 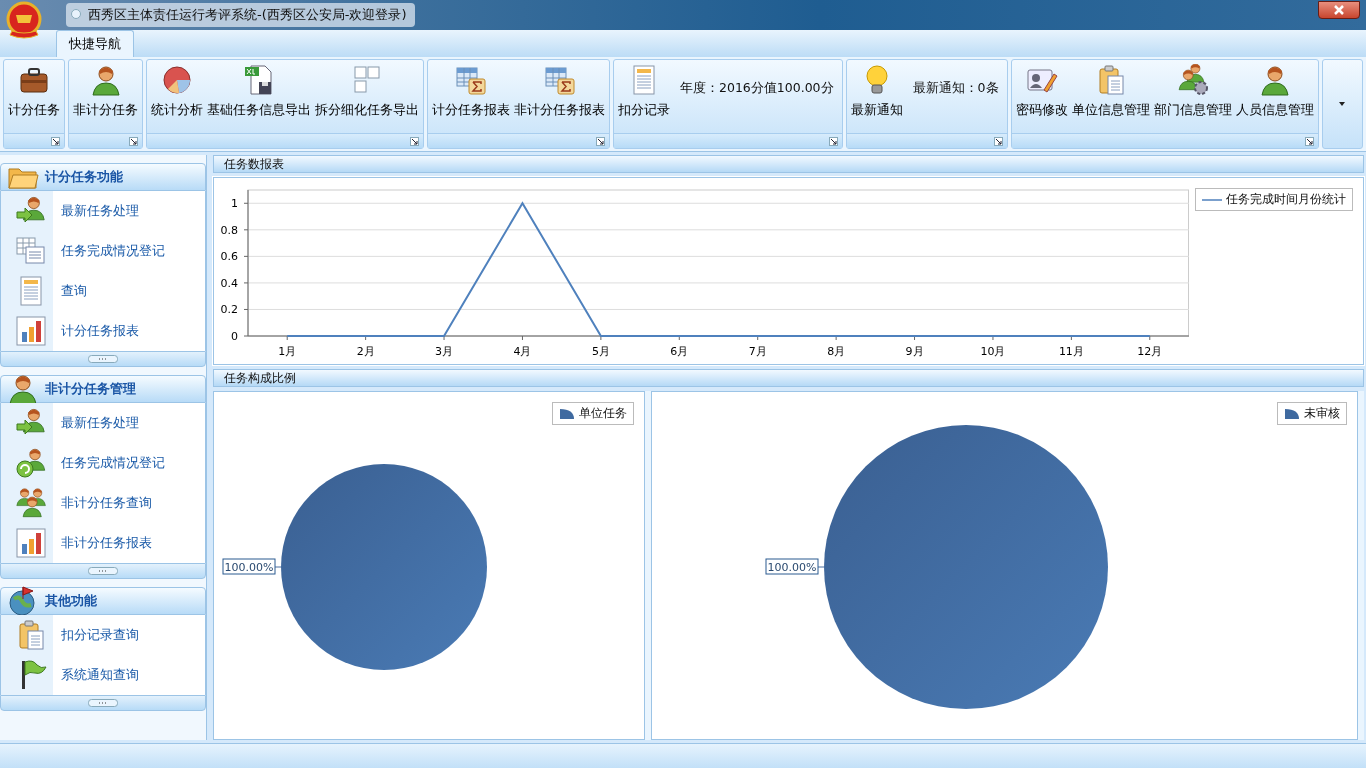 I want to click on pie-chart-icon, so click(x=177, y=80).